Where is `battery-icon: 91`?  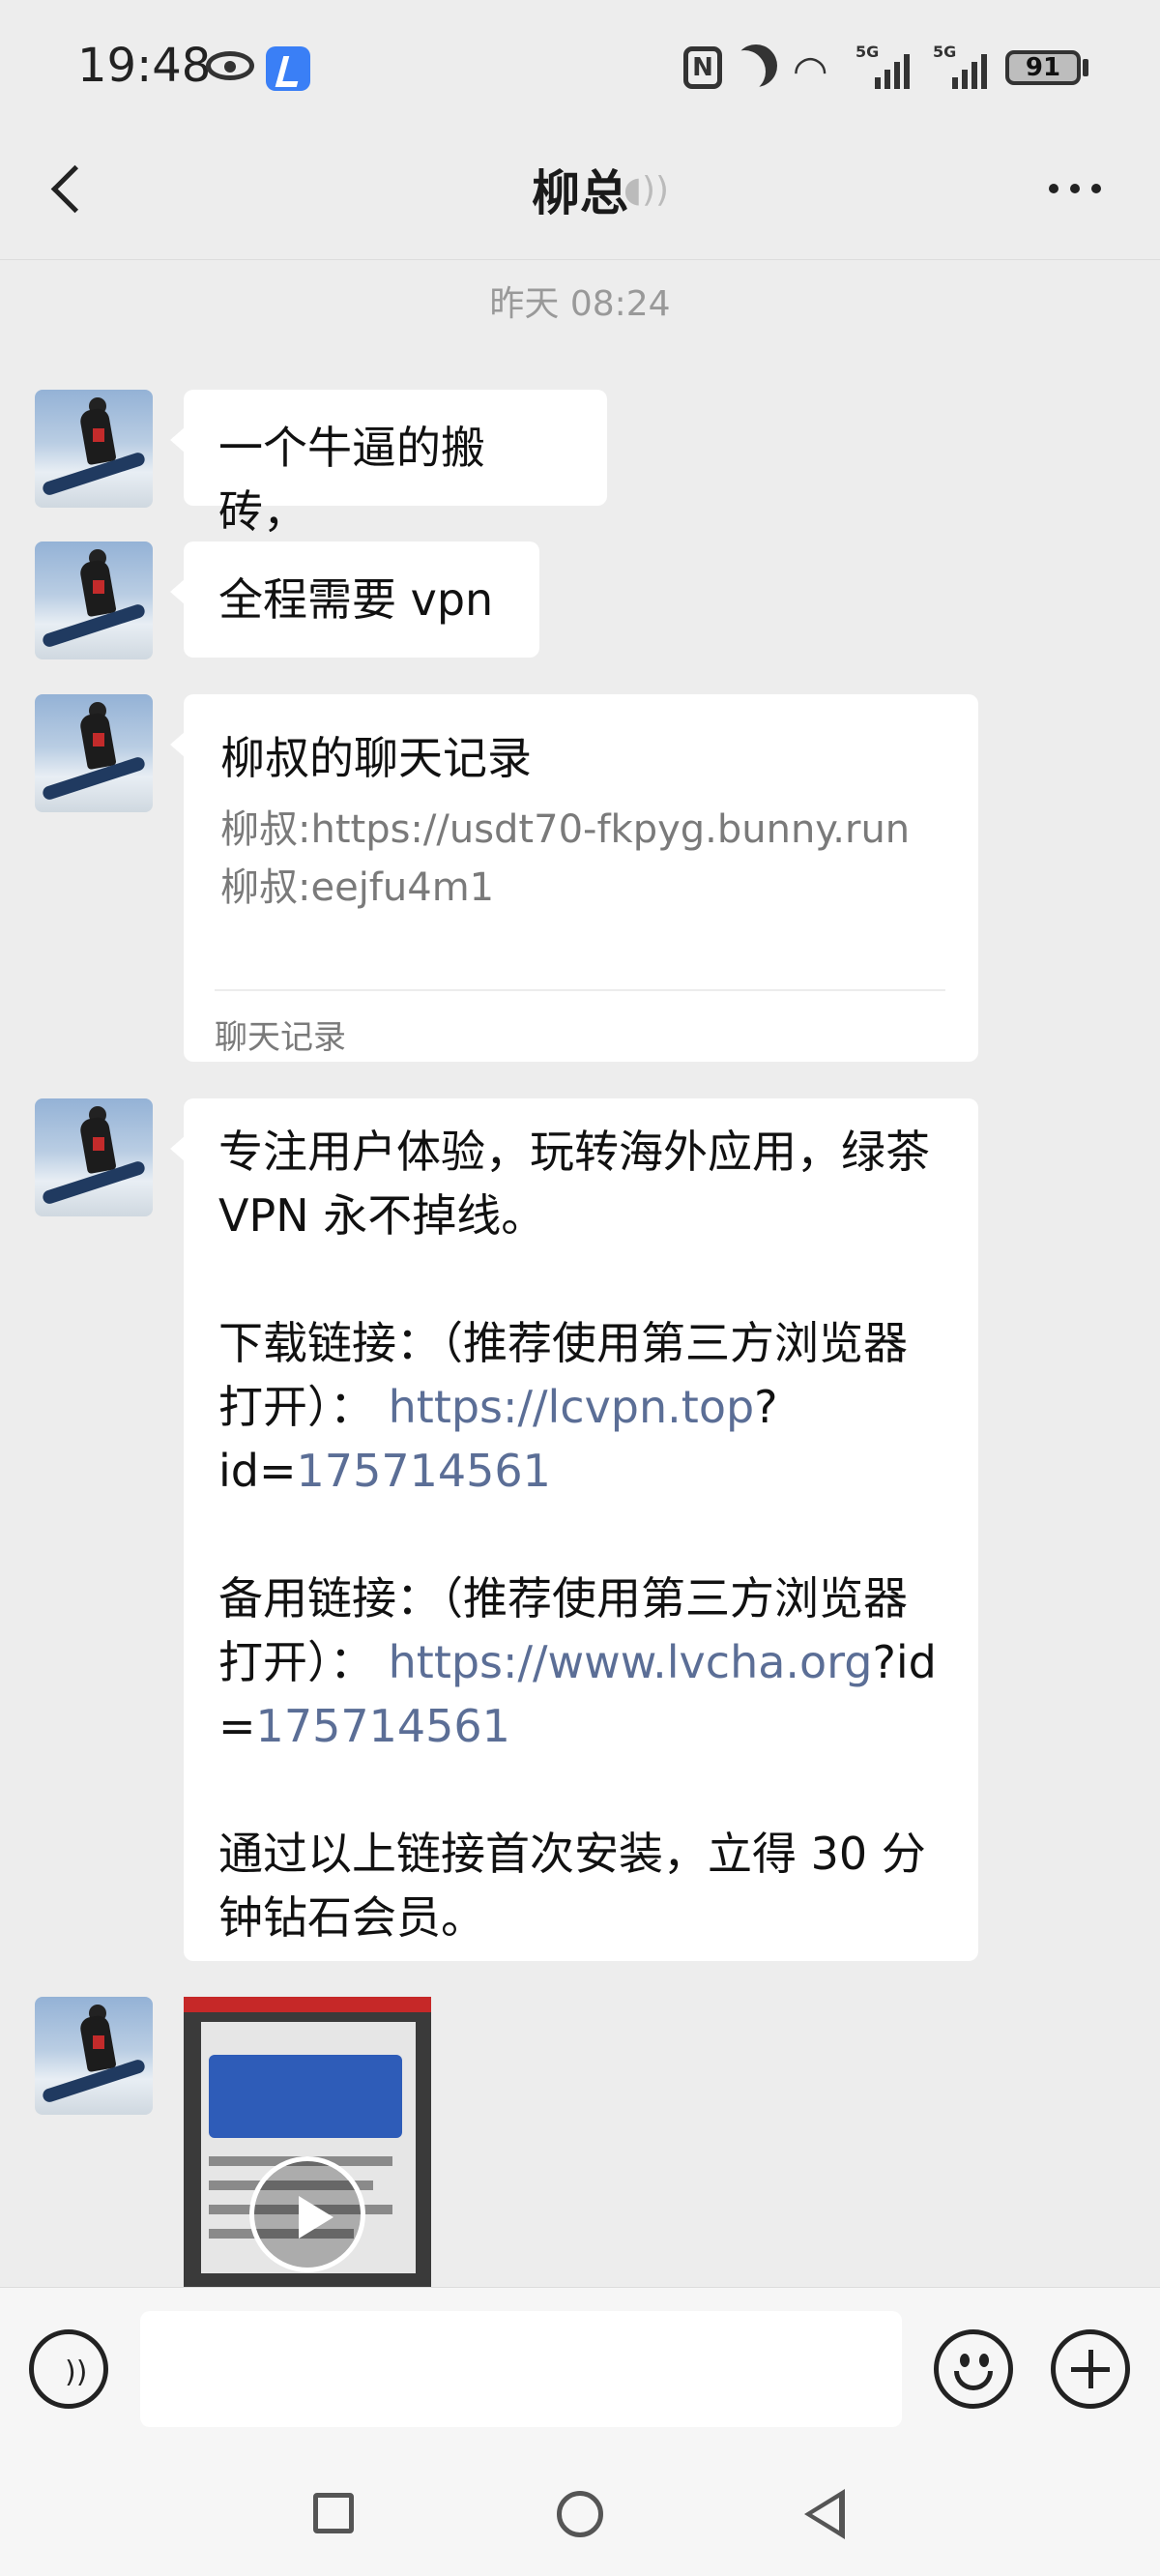
battery-icon: 91 is located at coordinates (1043, 67).